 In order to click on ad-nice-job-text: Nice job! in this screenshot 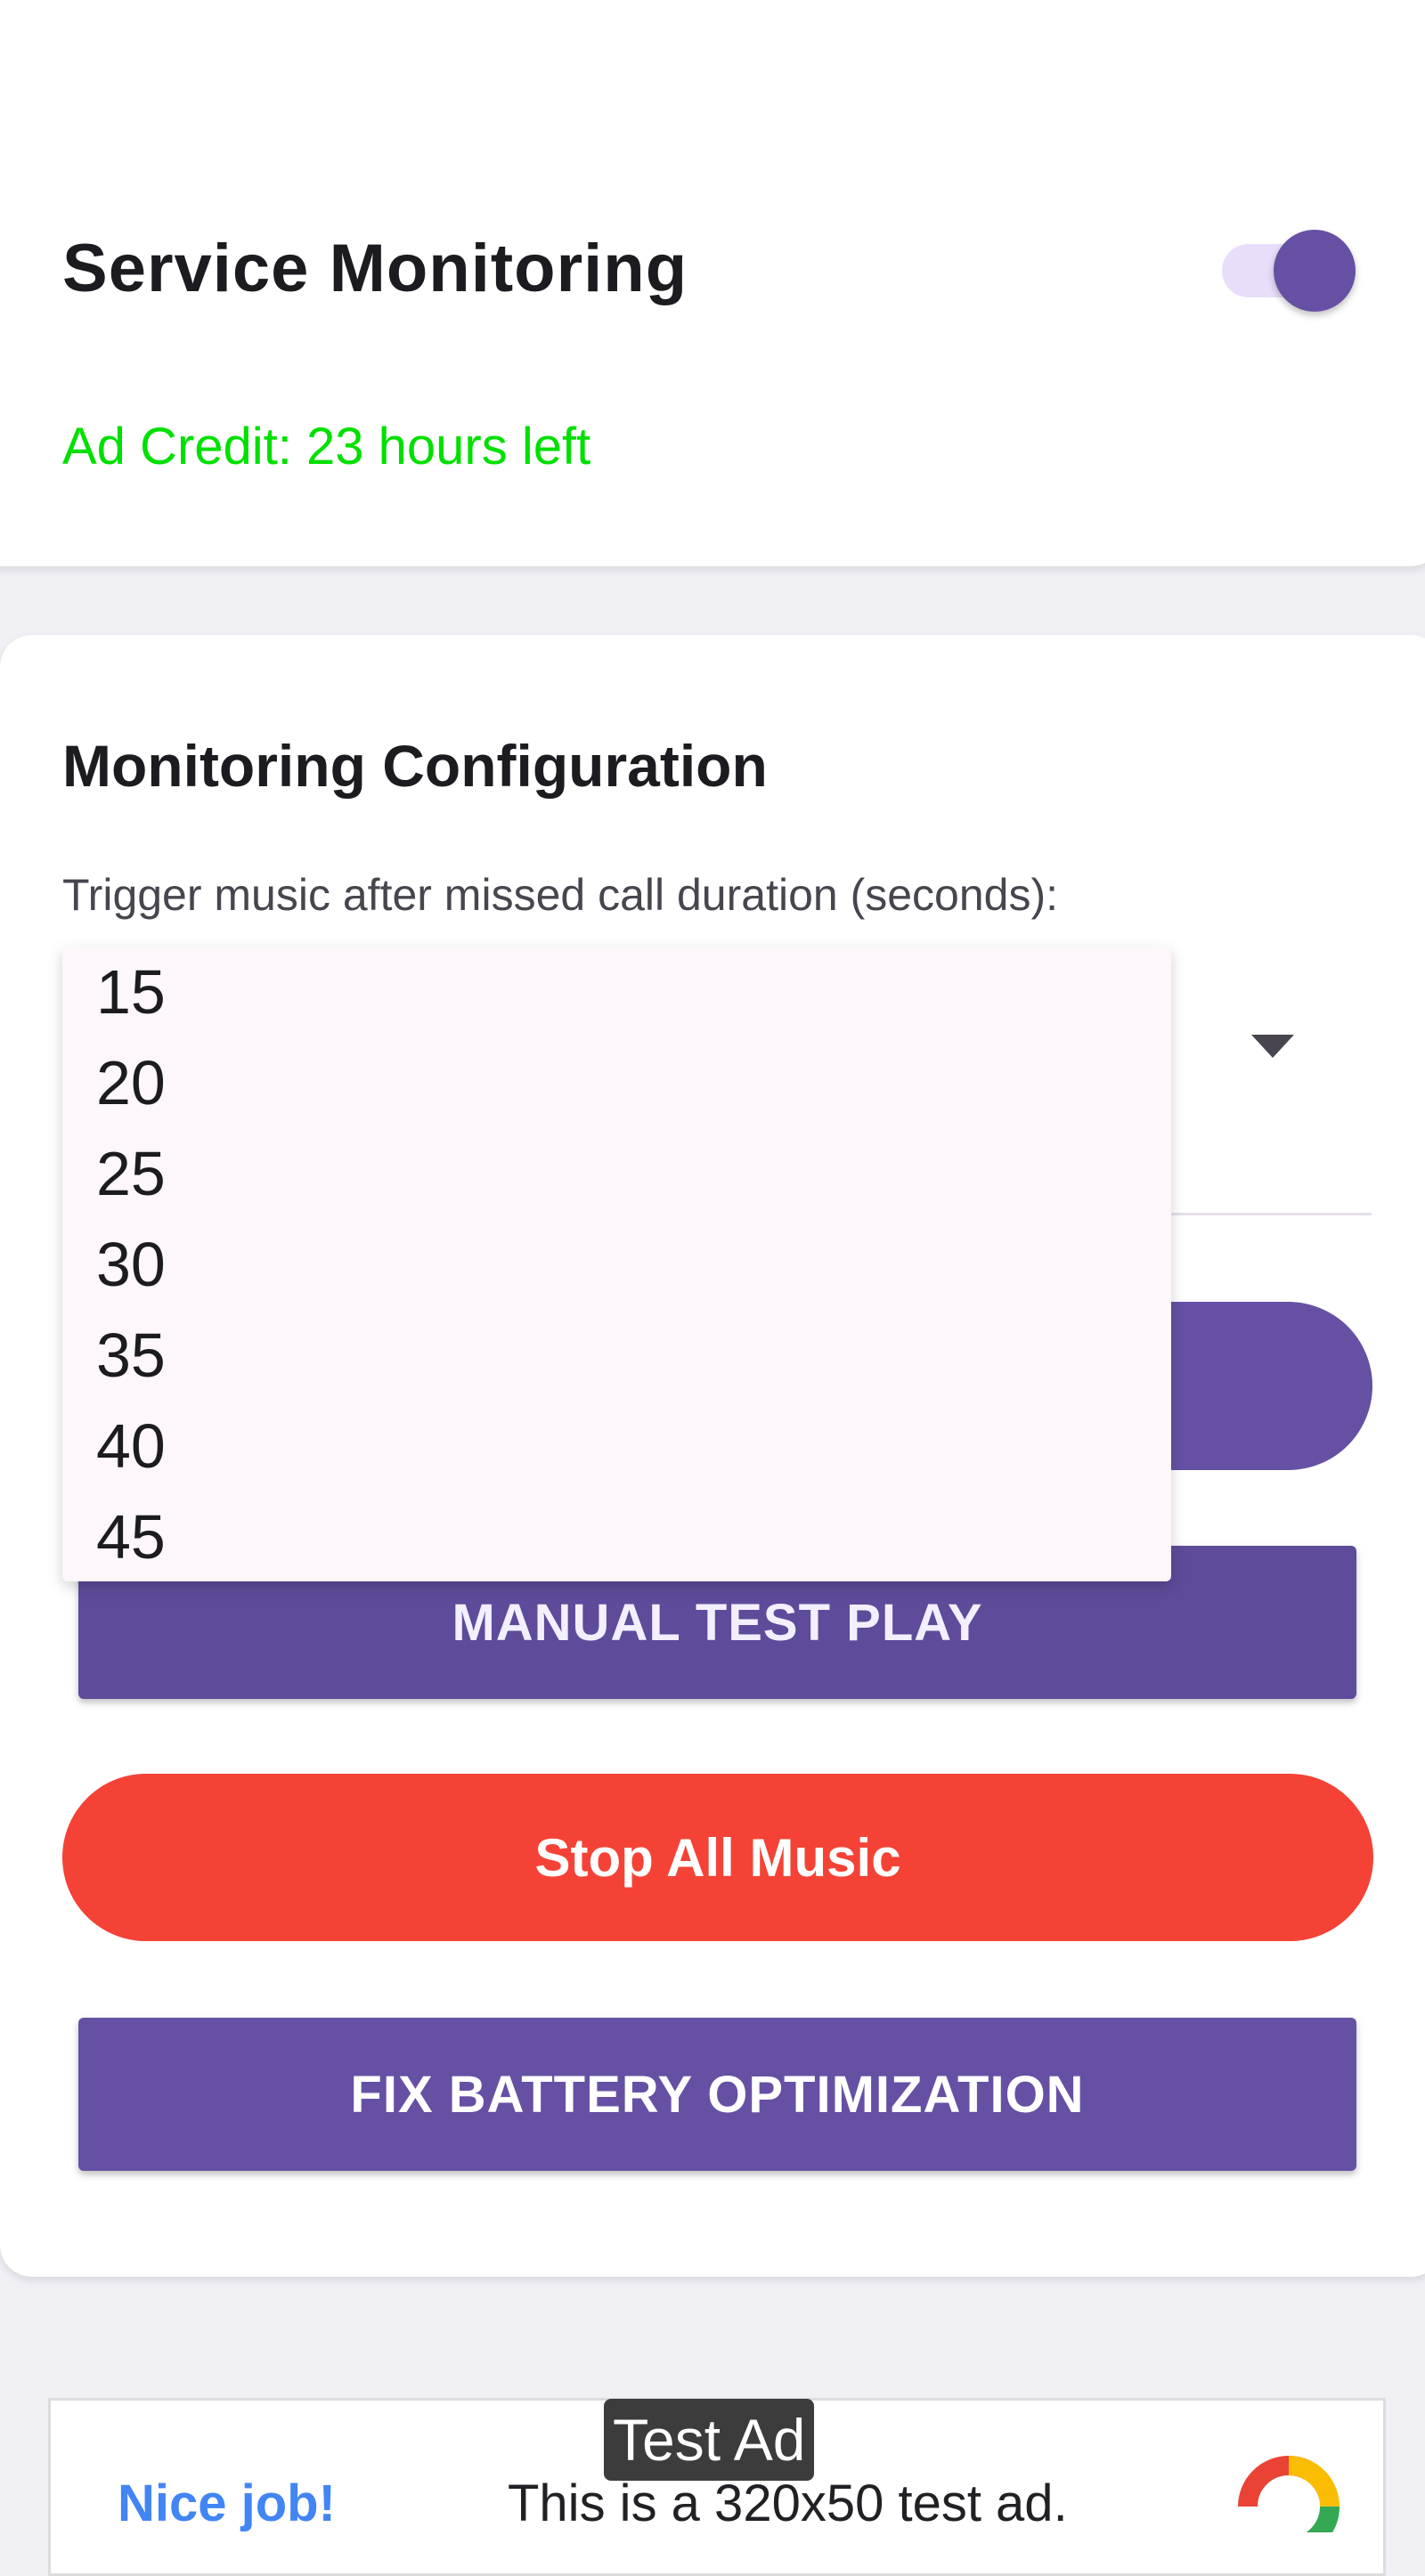, I will do `click(227, 2503)`.